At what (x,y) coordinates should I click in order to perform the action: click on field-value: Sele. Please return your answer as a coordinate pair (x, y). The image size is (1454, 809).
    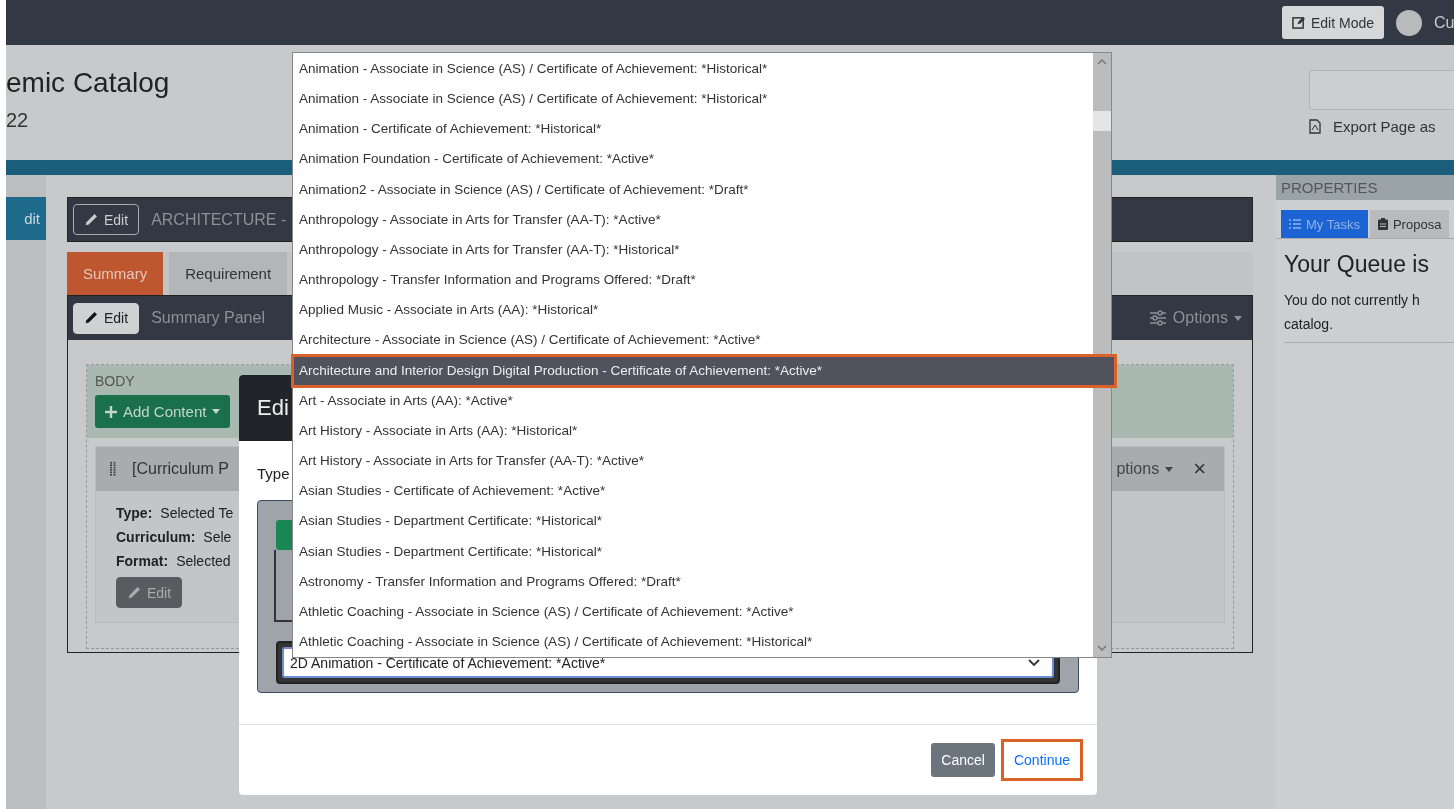
    Looking at the image, I should click on (217, 537).